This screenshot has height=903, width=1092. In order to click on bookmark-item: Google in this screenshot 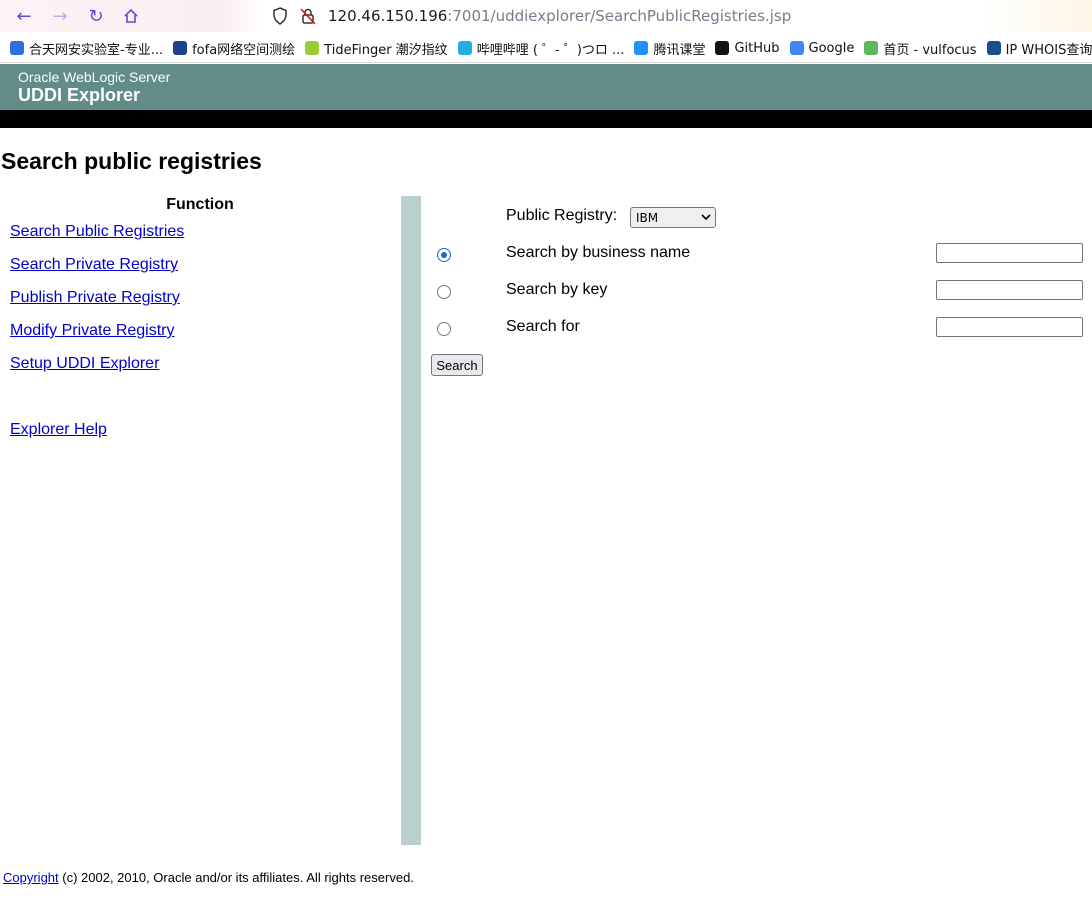, I will do `click(822, 48)`.